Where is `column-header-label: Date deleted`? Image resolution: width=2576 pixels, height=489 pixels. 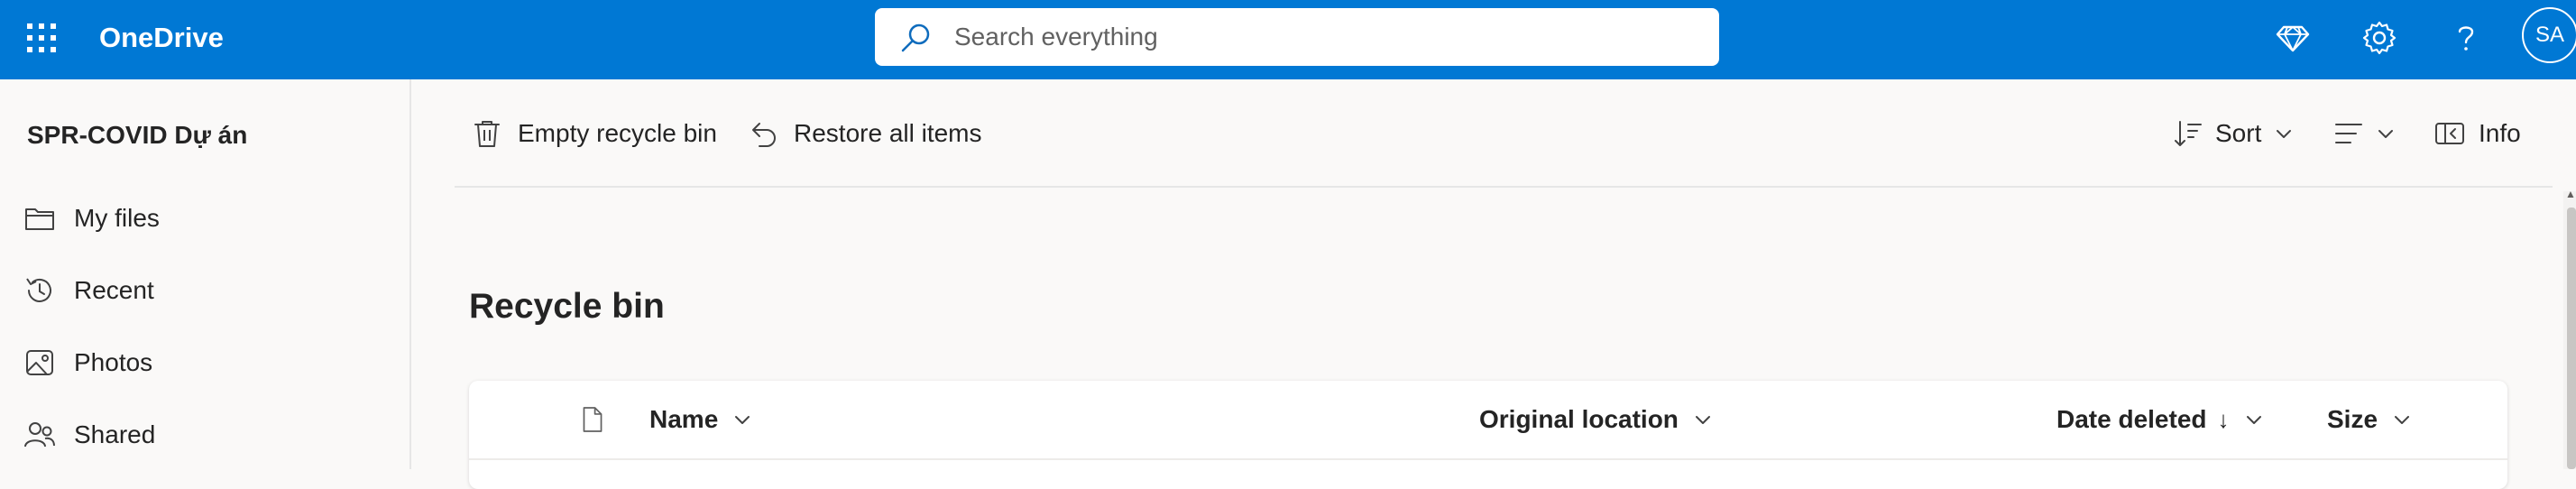
column-header-label: Date deleted is located at coordinates (2131, 419).